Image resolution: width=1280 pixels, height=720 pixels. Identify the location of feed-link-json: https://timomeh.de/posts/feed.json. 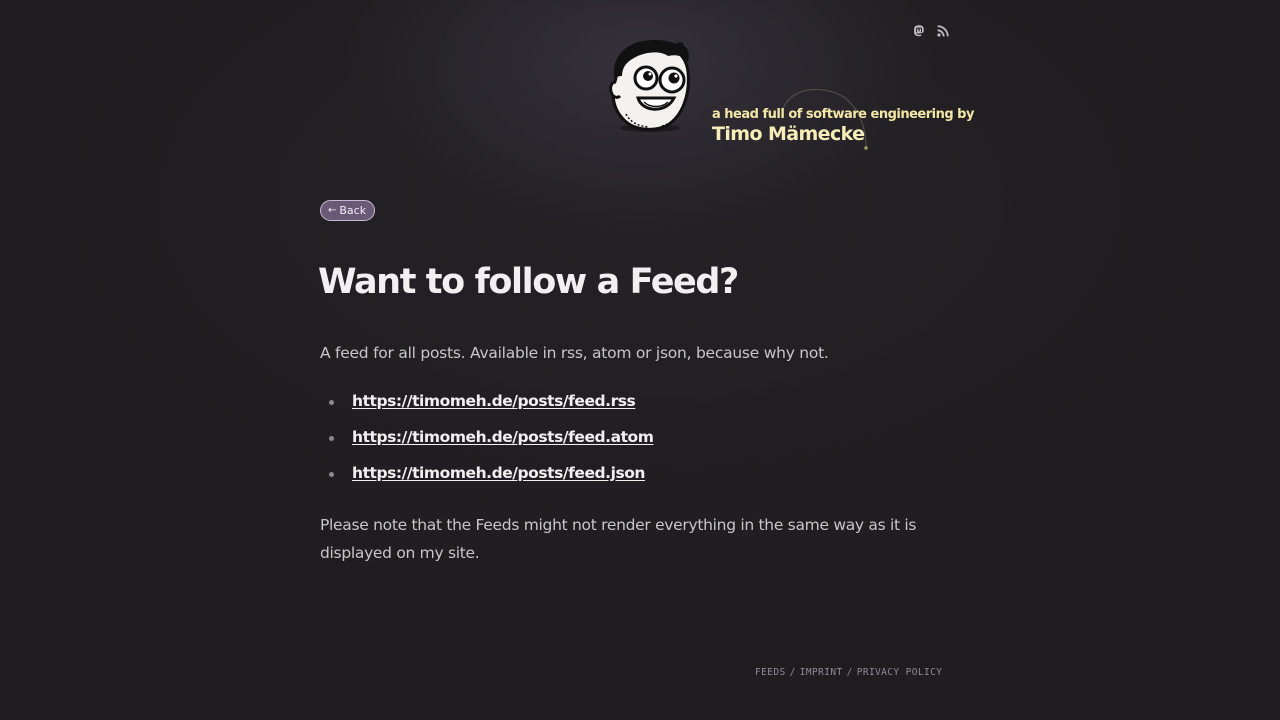
(498, 473).